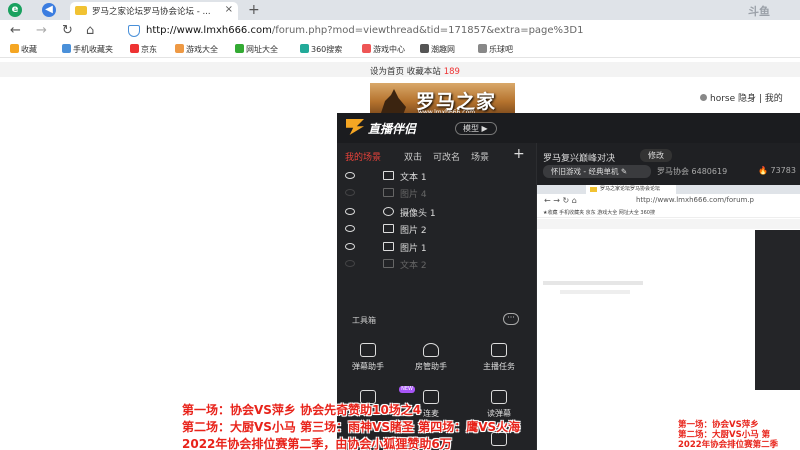 This screenshot has width=800, height=450. I want to click on bookmark-item: 京东, so click(143, 49).